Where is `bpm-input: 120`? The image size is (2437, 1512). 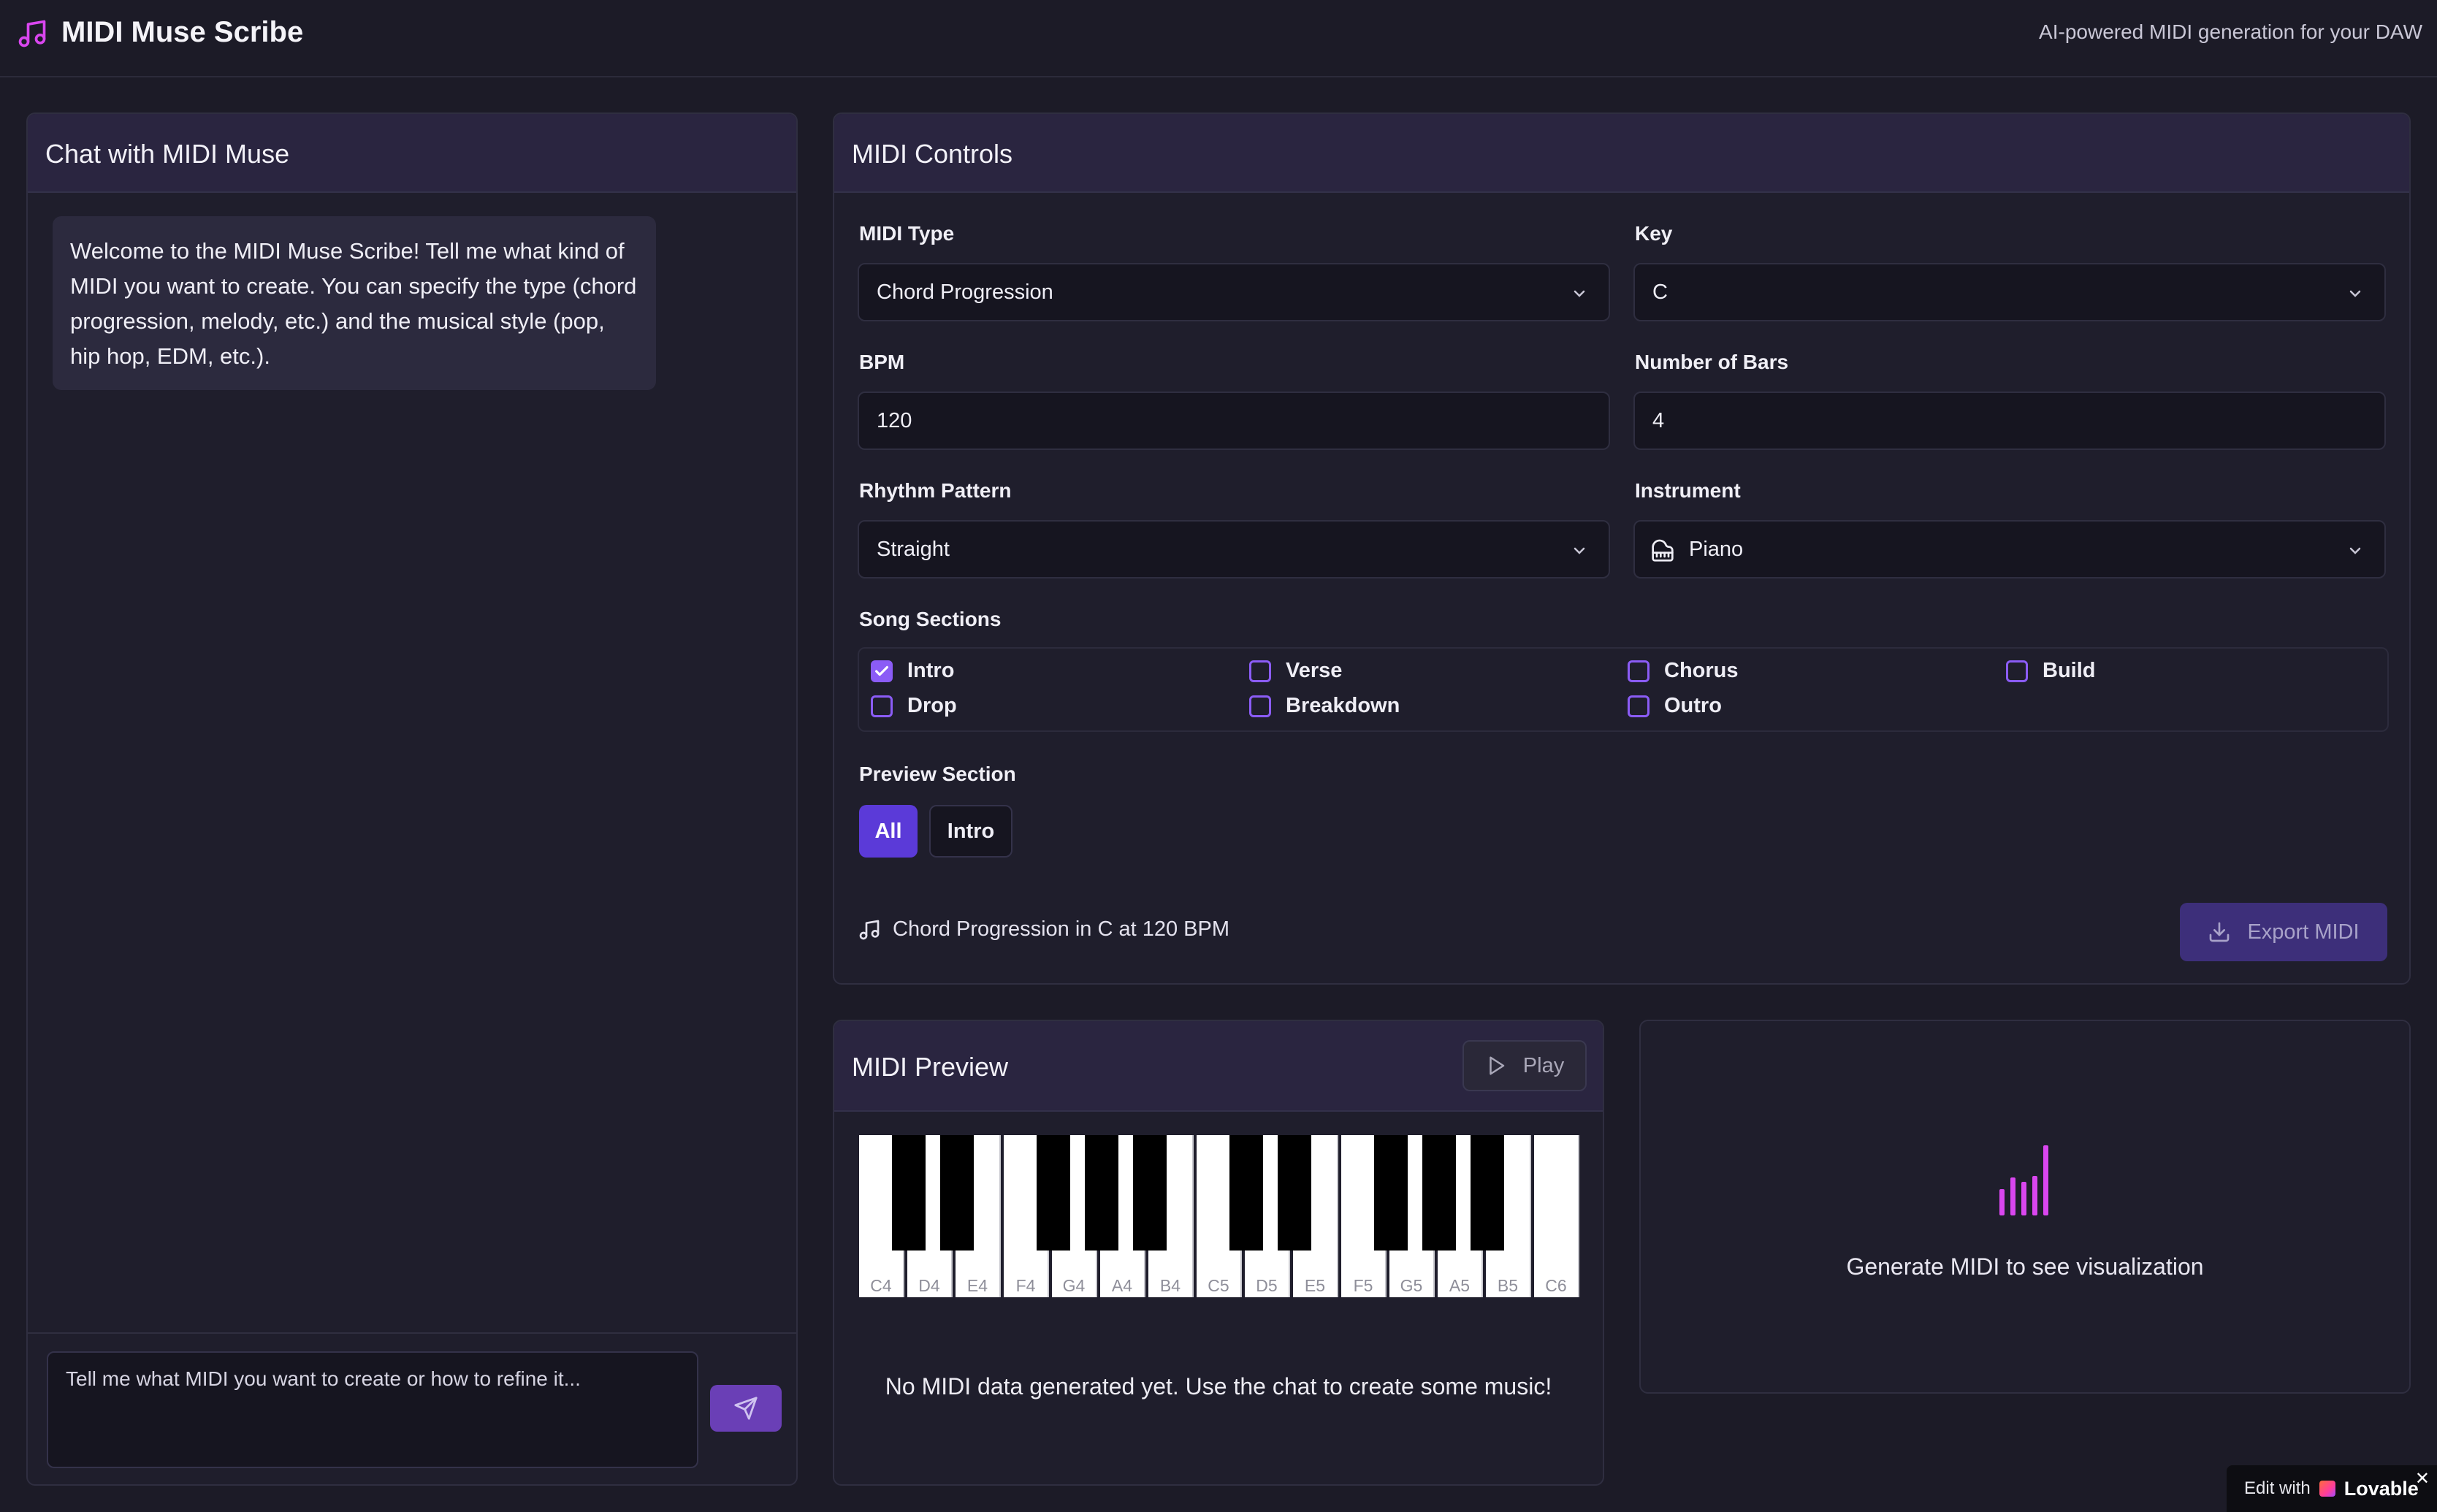
bpm-input: 120 is located at coordinates (1234, 421).